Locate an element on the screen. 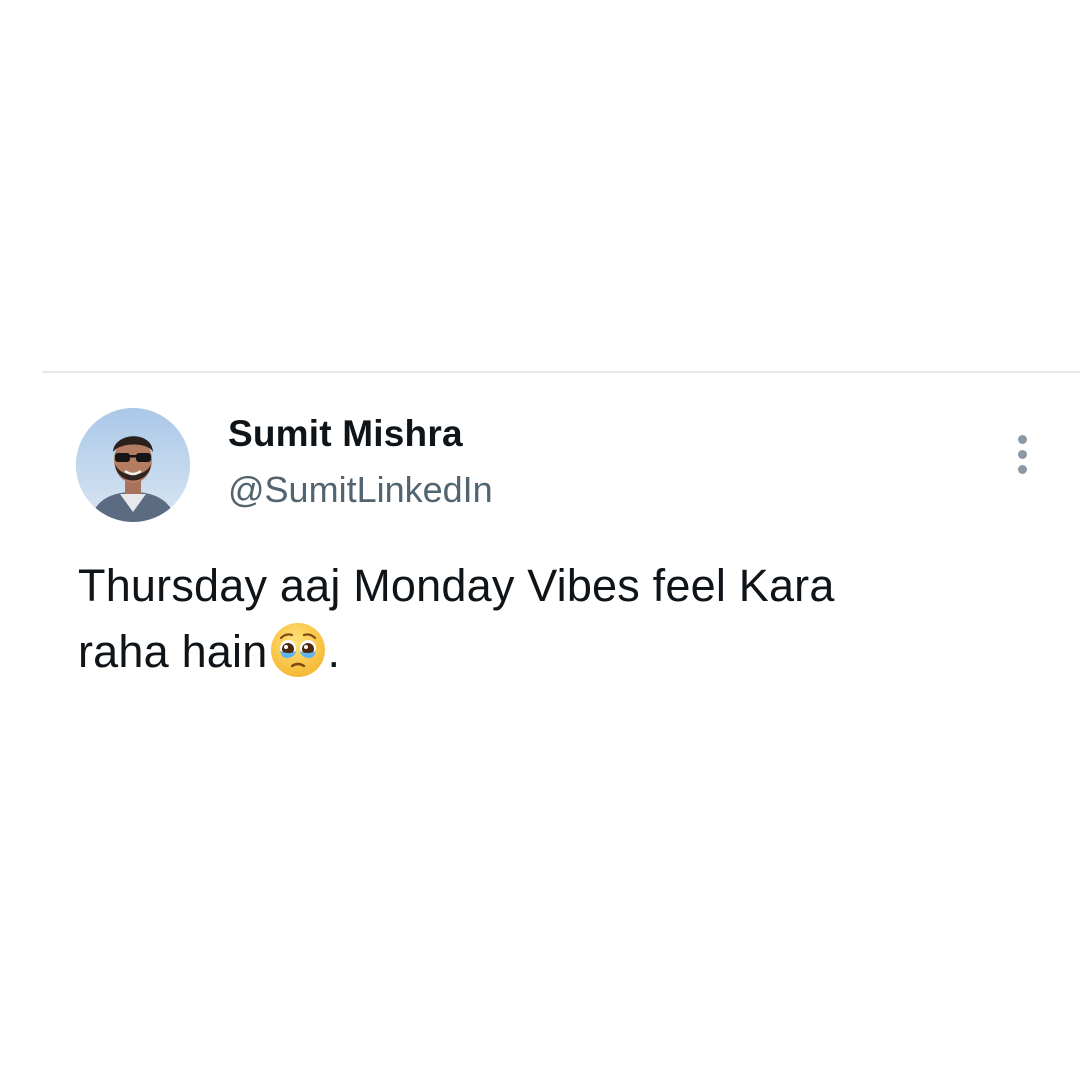 The image size is (1080, 1080). more-options-icon is located at coordinates (1023, 455).